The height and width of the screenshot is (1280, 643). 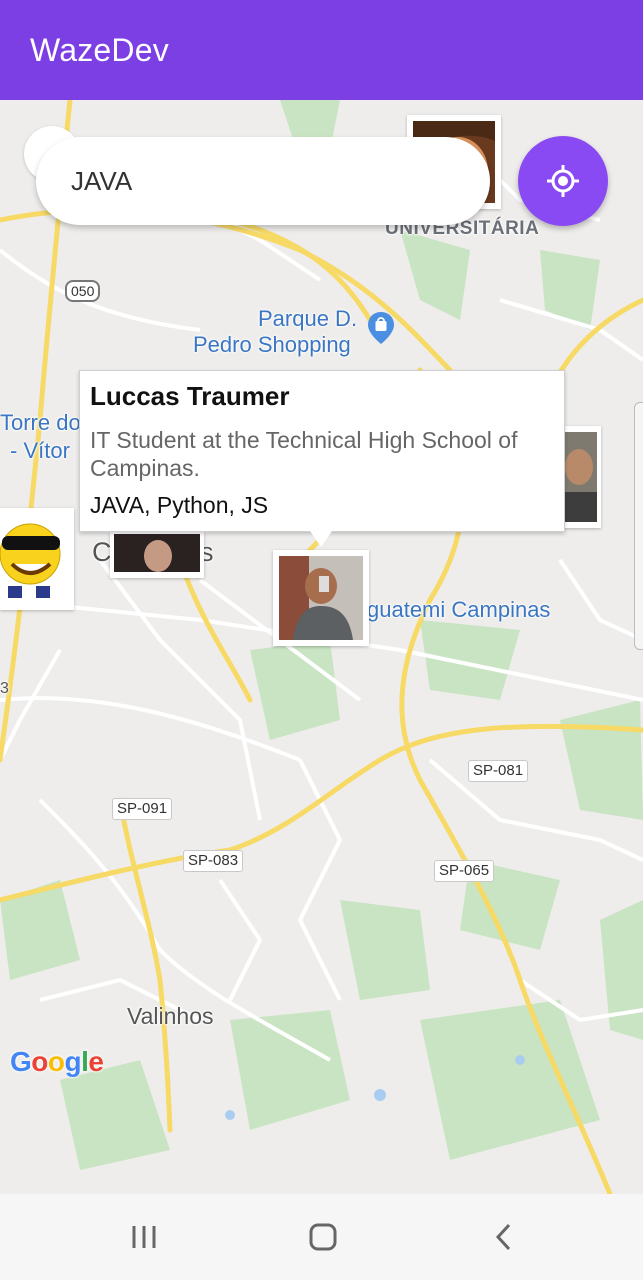 I want to click on emoji-cool-face-icon, so click(x=35, y=559).